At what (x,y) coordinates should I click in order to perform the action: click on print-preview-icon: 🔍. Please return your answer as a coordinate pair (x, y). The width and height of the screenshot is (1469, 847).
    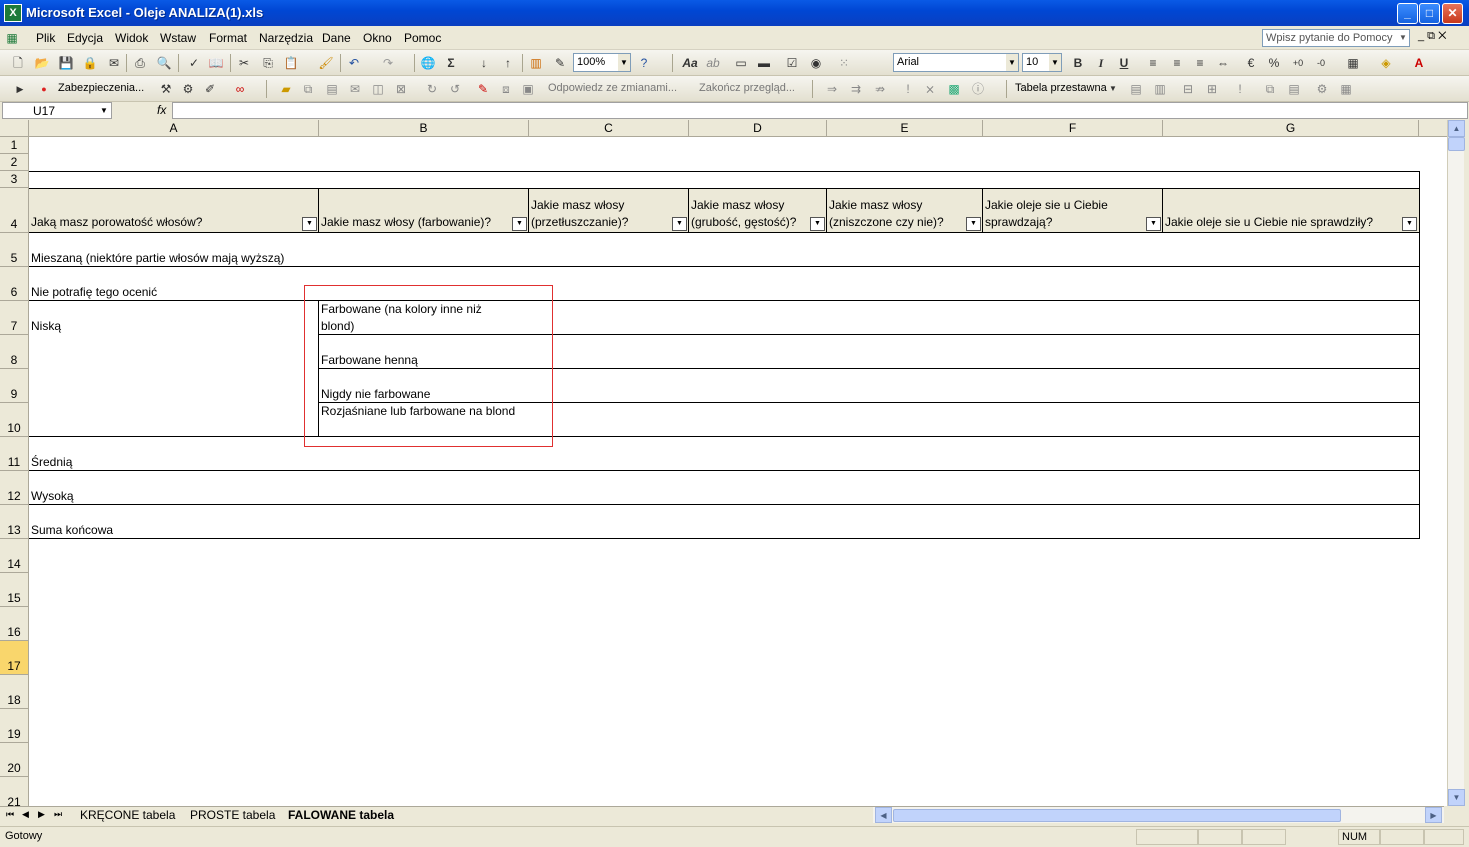
    Looking at the image, I should click on (164, 63).